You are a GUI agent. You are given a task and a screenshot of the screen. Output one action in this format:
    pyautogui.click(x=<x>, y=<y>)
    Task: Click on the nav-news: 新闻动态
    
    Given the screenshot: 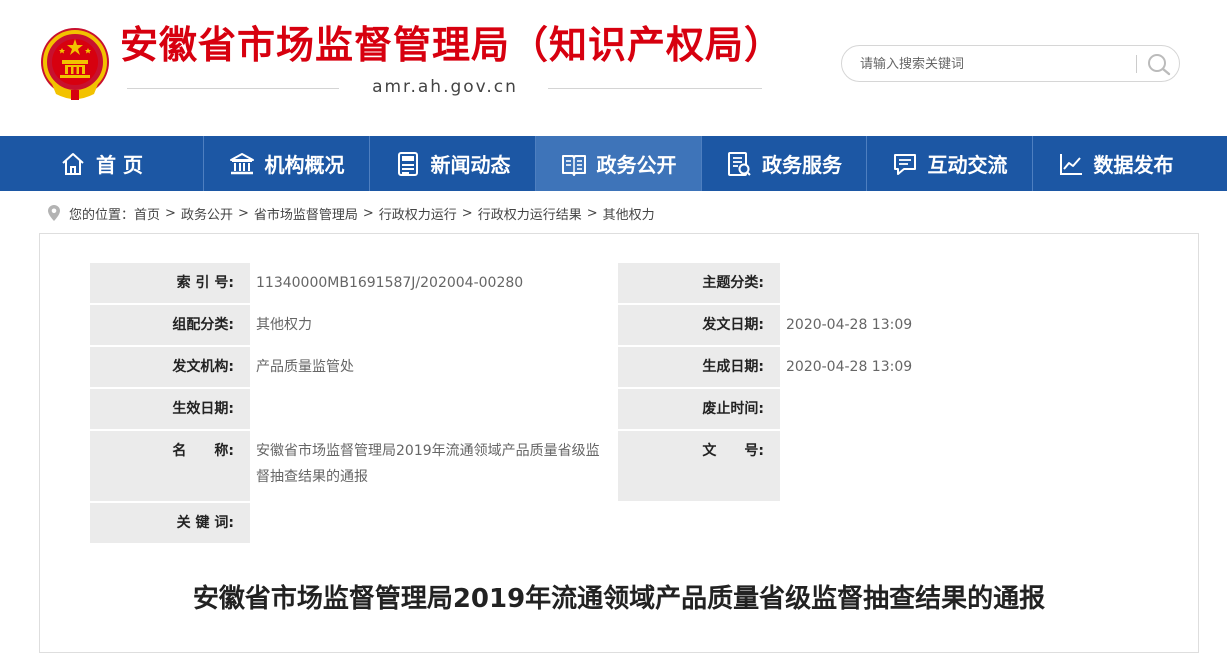 What is the action you would take?
    pyautogui.click(x=452, y=163)
    